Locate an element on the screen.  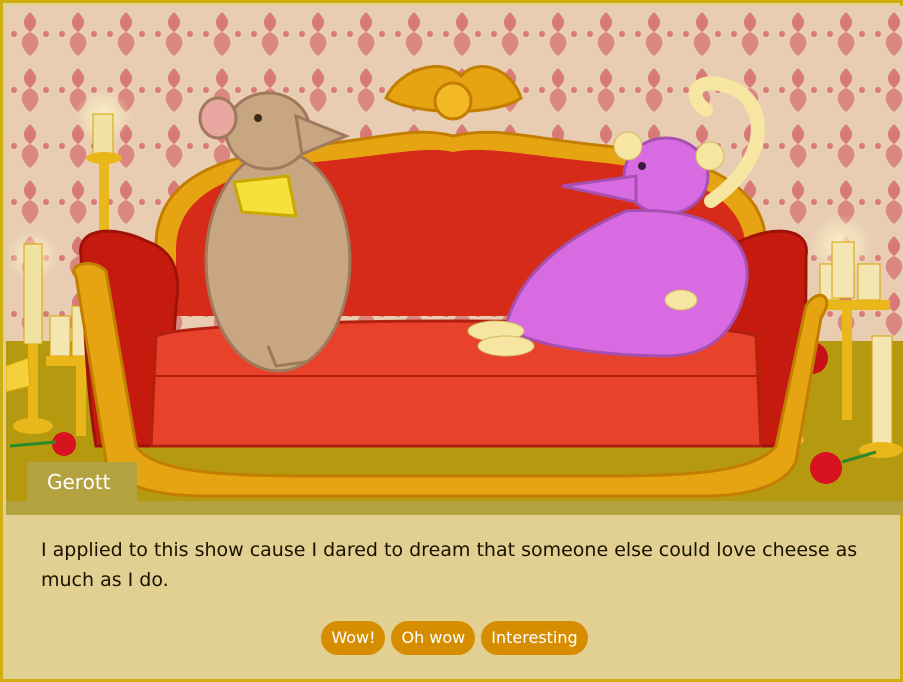
choice-oh-wow-button: Oh wow is located at coordinates (433, 638).